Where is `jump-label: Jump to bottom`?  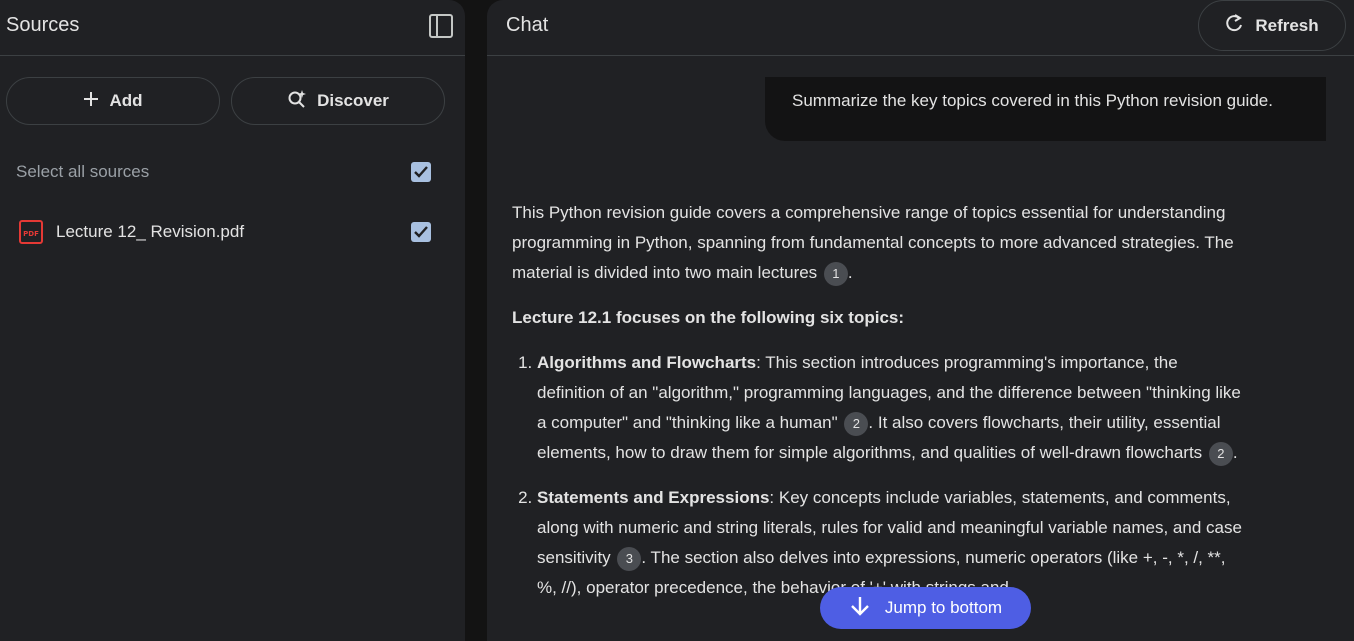
jump-label: Jump to bottom is located at coordinates (943, 607).